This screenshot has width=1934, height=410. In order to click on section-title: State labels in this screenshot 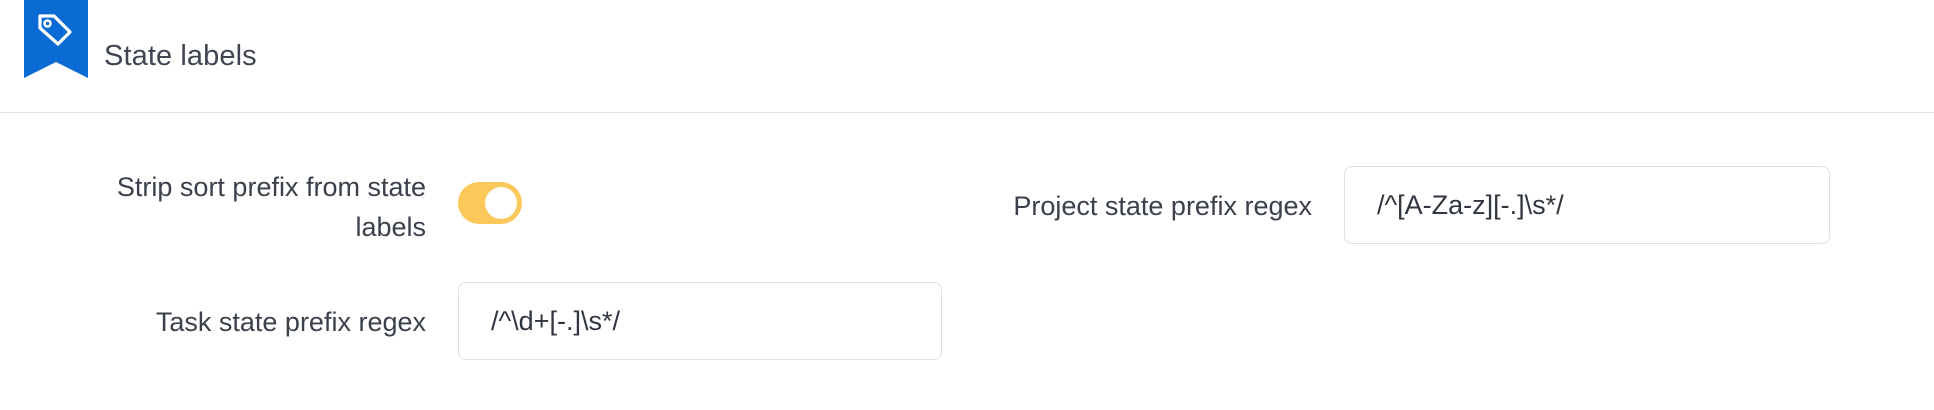, I will do `click(180, 56)`.